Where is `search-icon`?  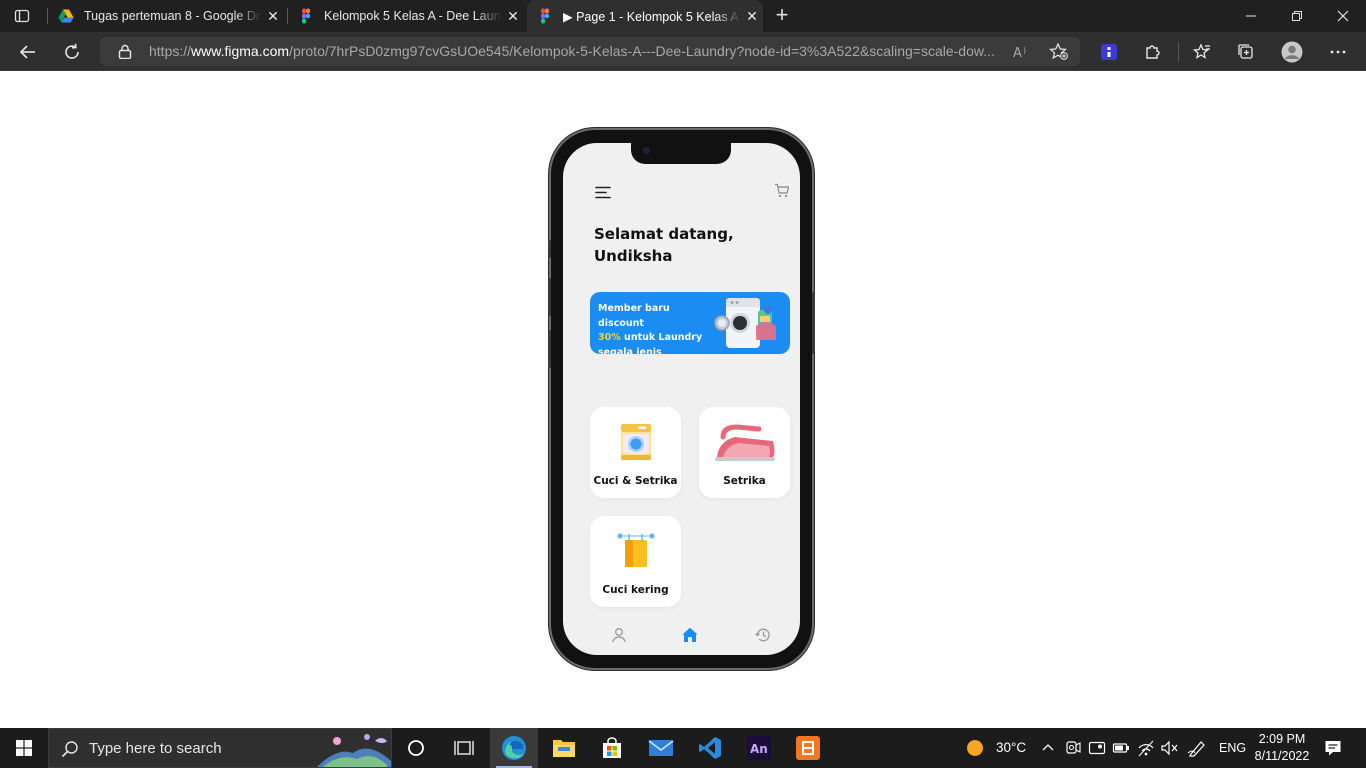
search-icon is located at coordinates (69, 749).